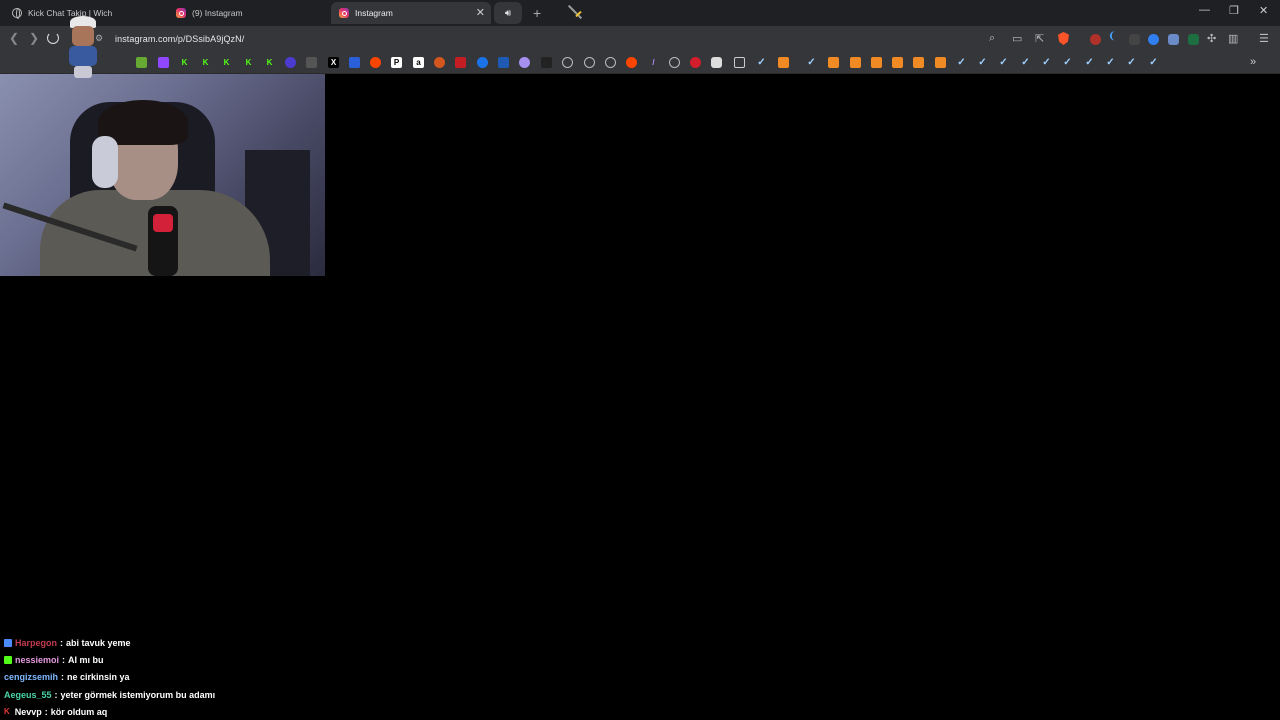  What do you see at coordinates (1253, 62) in the screenshot?
I see `more-bookmarks-icon: »` at bounding box center [1253, 62].